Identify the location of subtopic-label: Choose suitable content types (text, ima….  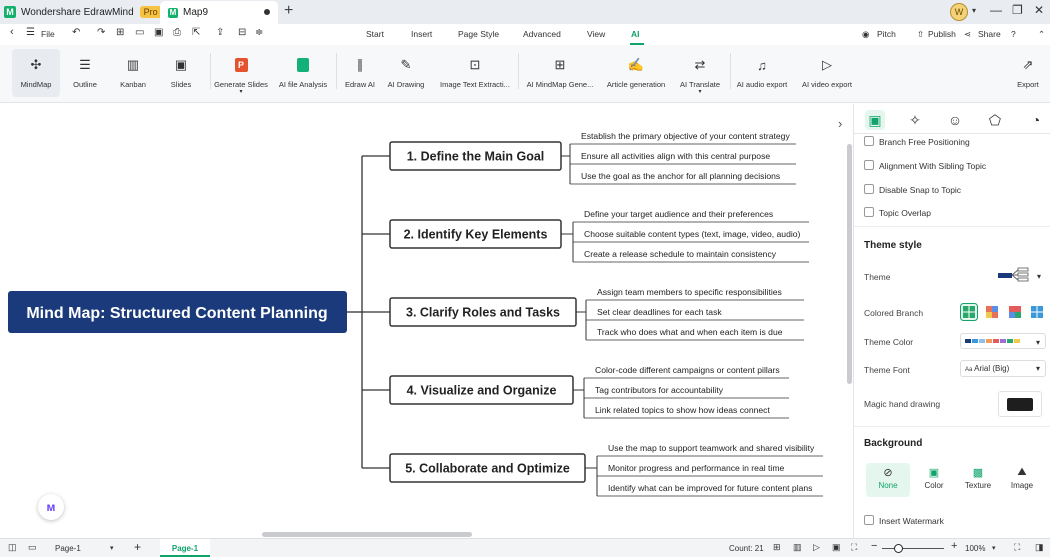
(692, 234).